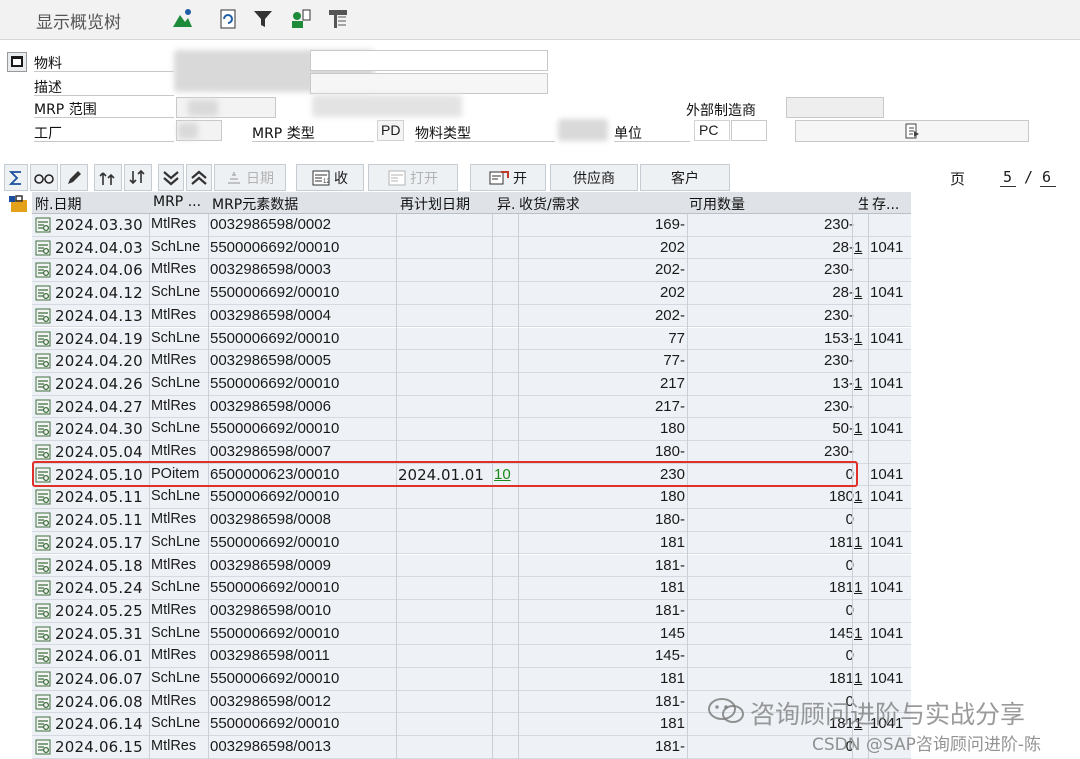 The height and width of the screenshot is (759, 1080). Describe the element at coordinates (471, 656) in the screenshot. I see `table-row: 2024.06.01 MtlRes 0032986598/0011 145- 0` at that location.